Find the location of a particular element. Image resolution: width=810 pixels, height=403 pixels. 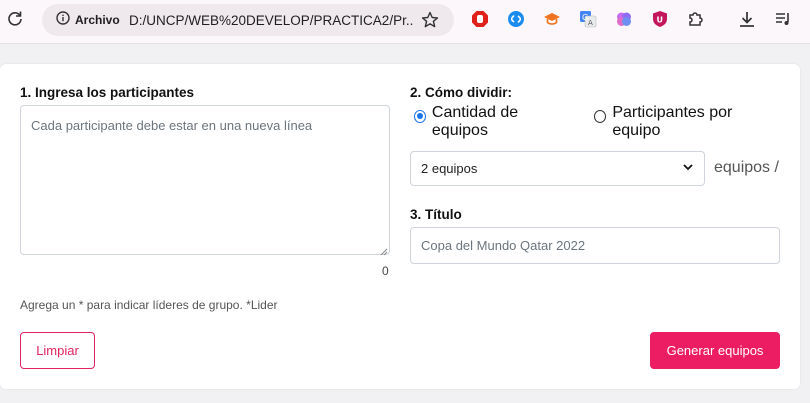

info-icon is located at coordinates (63, 20).